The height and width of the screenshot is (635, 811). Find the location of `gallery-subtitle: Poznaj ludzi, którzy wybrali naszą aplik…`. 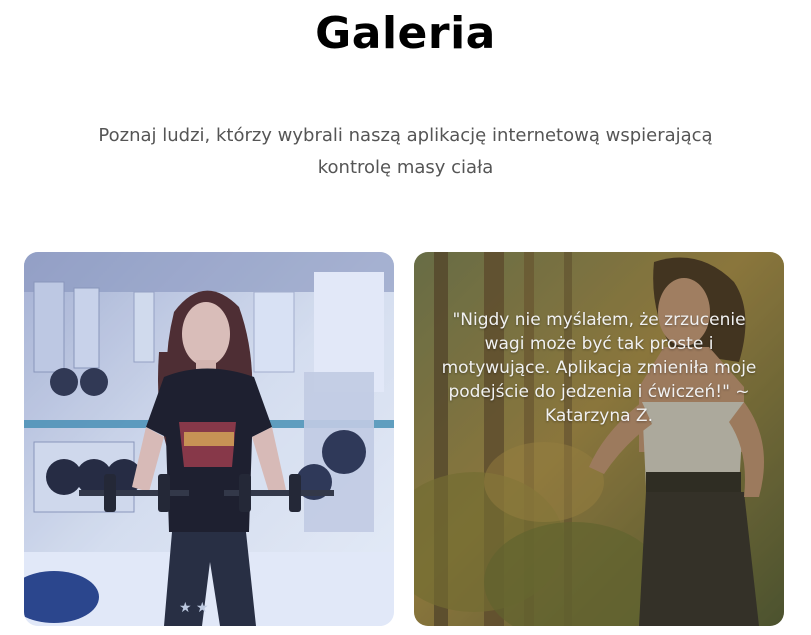

gallery-subtitle: Poznaj ludzi, którzy wybrali naszą aplik… is located at coordinates (405, 151).